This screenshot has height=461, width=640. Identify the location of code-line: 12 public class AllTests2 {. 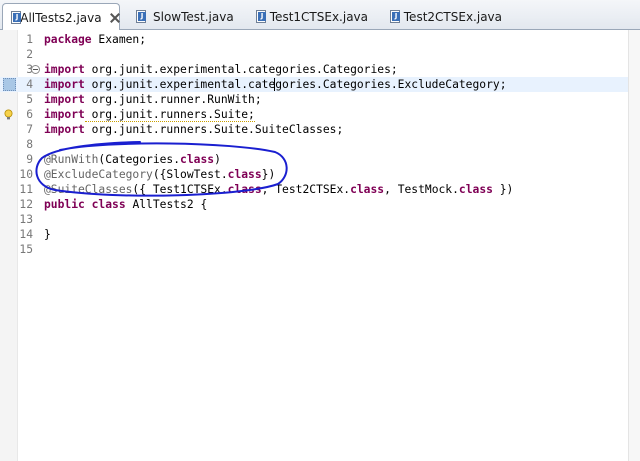
(314, 204).